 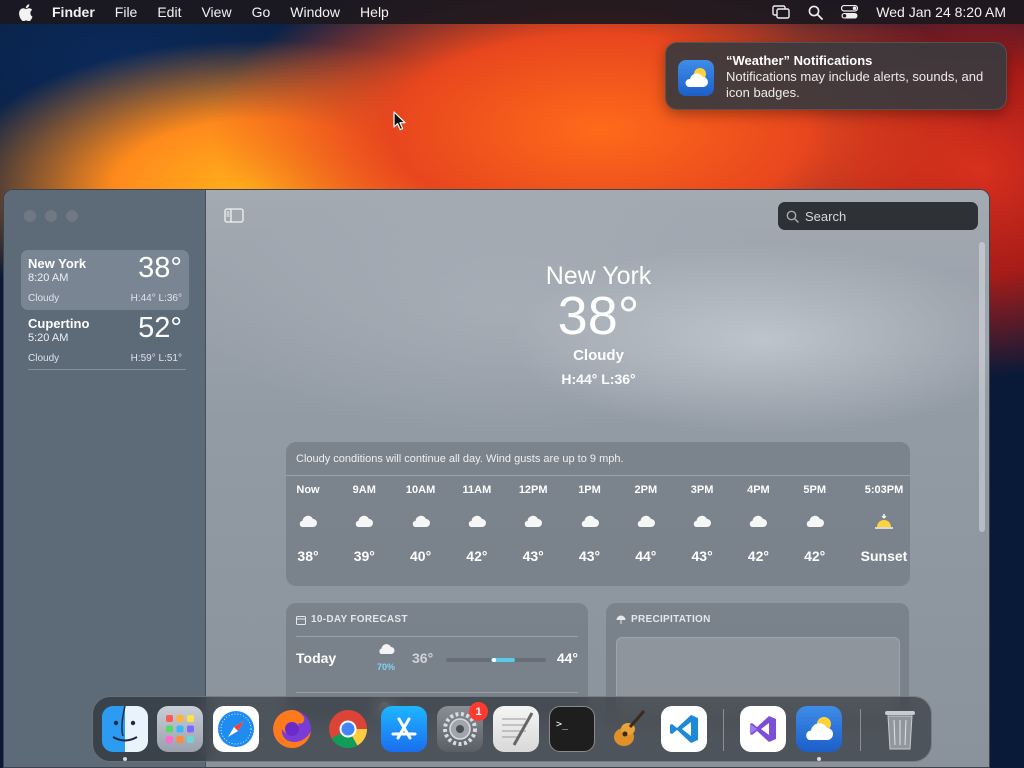 What do you see at coordinates (819, 729) in the screenshot?
I see `weather-icon` at bounding box center [819, 729].